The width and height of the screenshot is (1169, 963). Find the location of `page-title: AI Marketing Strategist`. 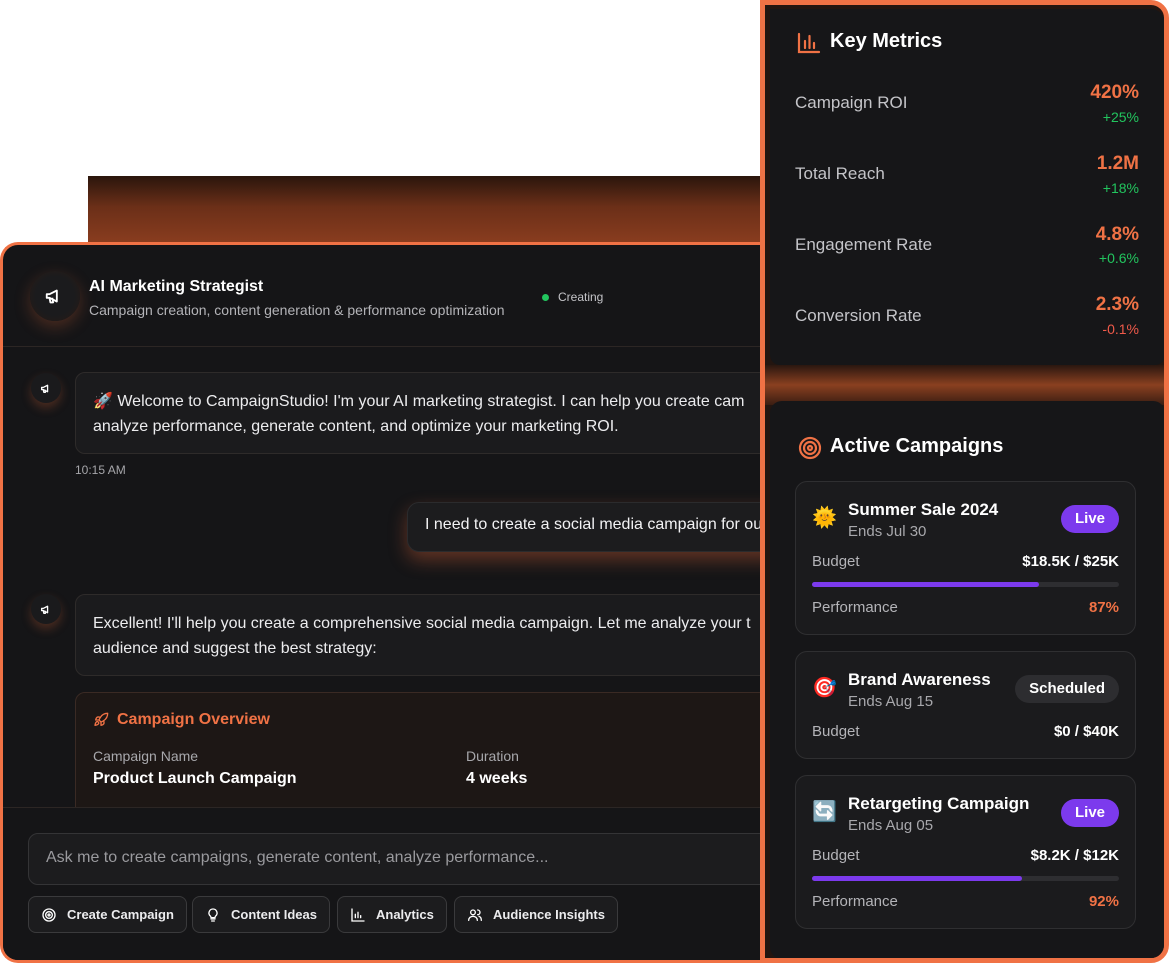

page-title: AI Marketing Strategist is located at coordinates (176, 286).